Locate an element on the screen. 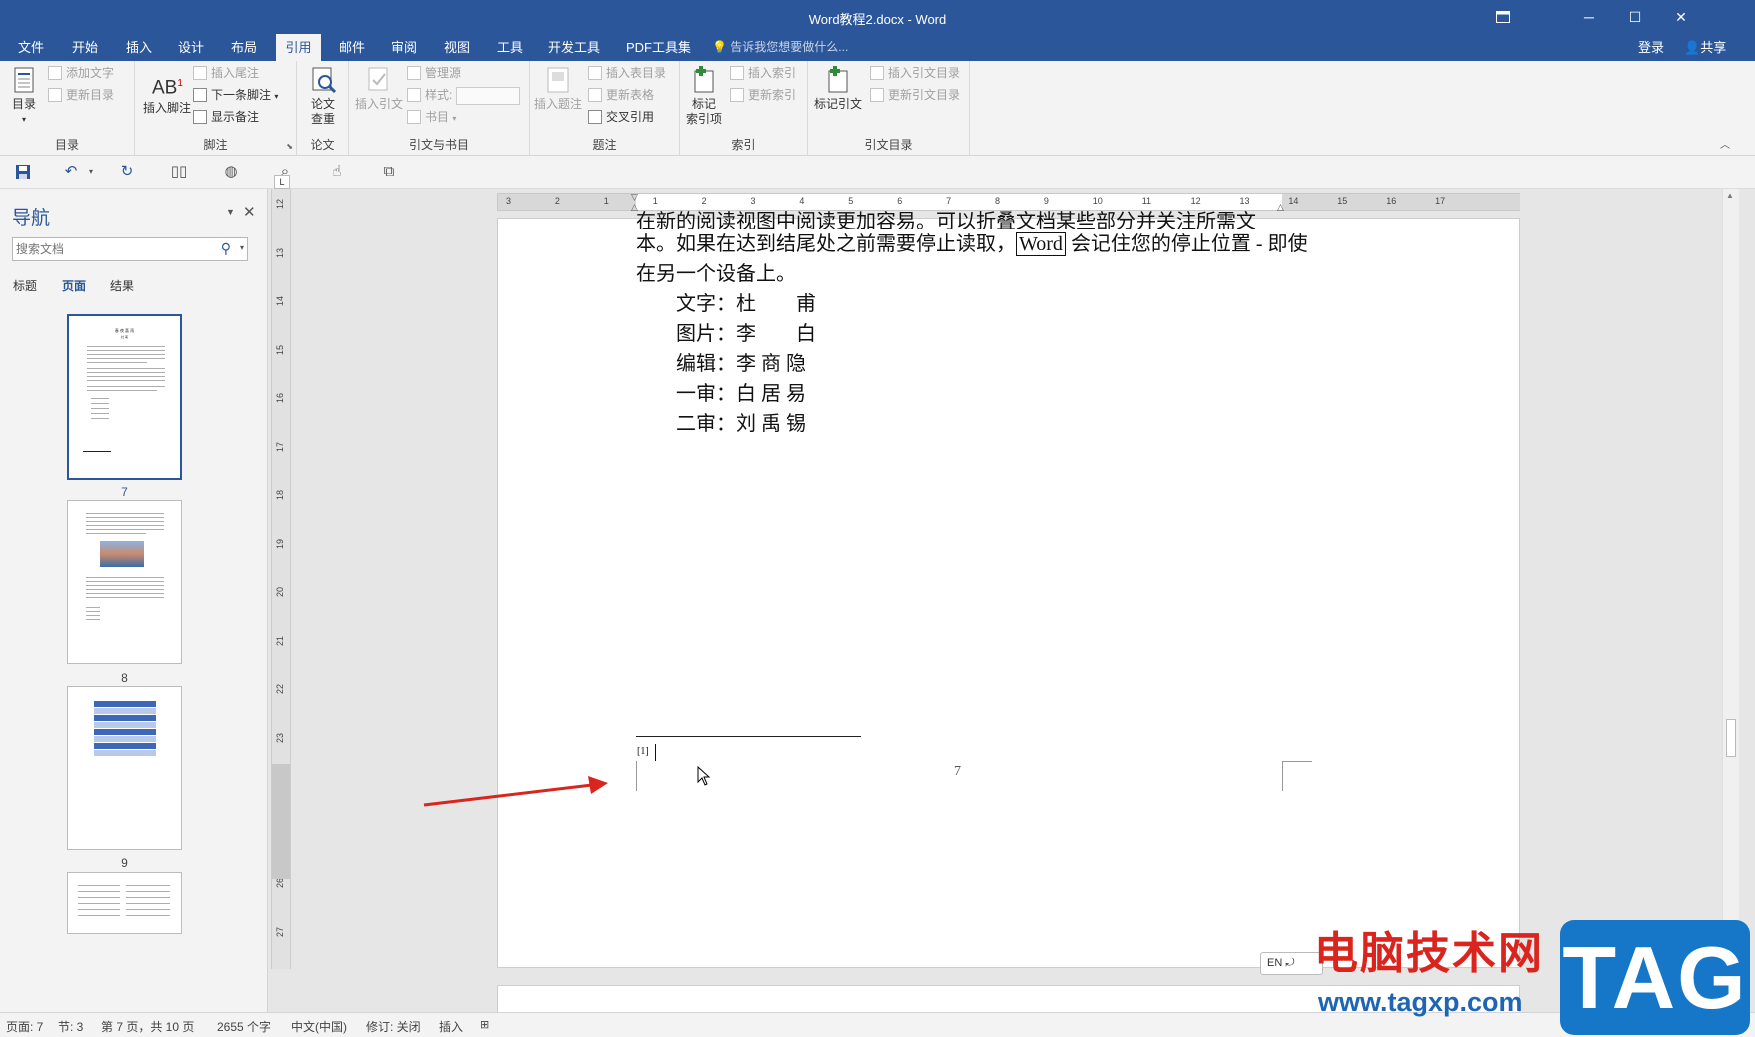 The image size is (1755, 1037). dialog-launcher-icon: ⬊ is located at coordinates (289, 146).